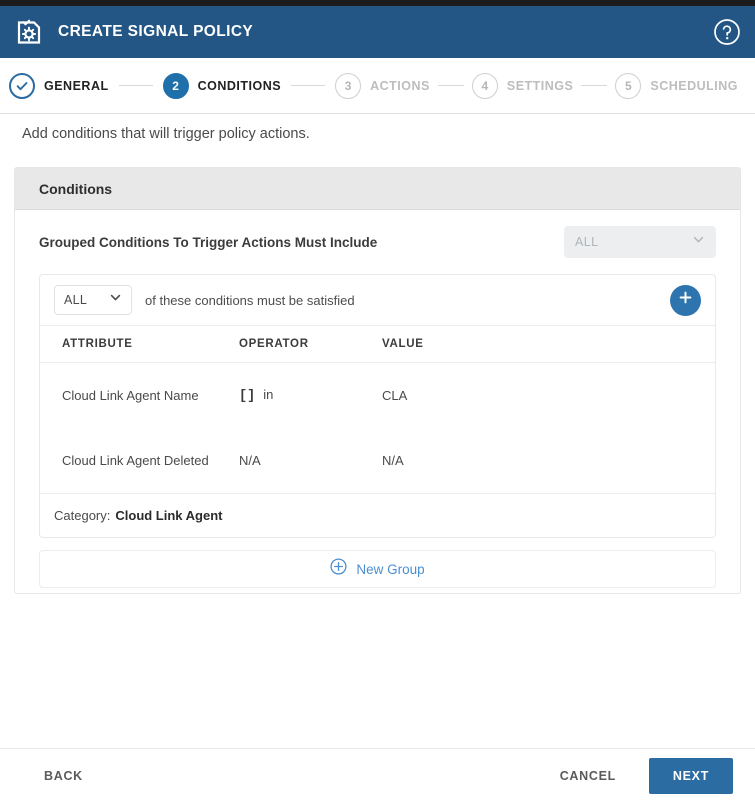  Describe the element at coordinates (76, 188) in the screenshot. I see `conditions-card-title: Conditions` at that location.